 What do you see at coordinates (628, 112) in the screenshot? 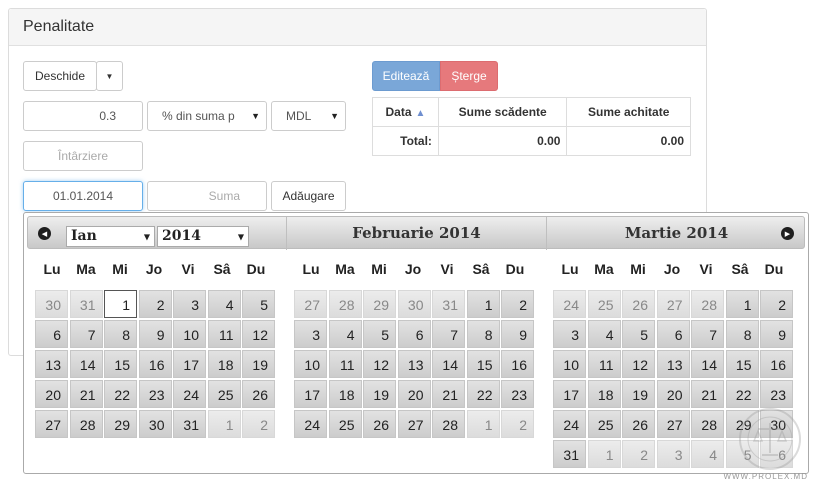
I see `column-header-paid: Sume achitate` at bounding box center [628, 112].